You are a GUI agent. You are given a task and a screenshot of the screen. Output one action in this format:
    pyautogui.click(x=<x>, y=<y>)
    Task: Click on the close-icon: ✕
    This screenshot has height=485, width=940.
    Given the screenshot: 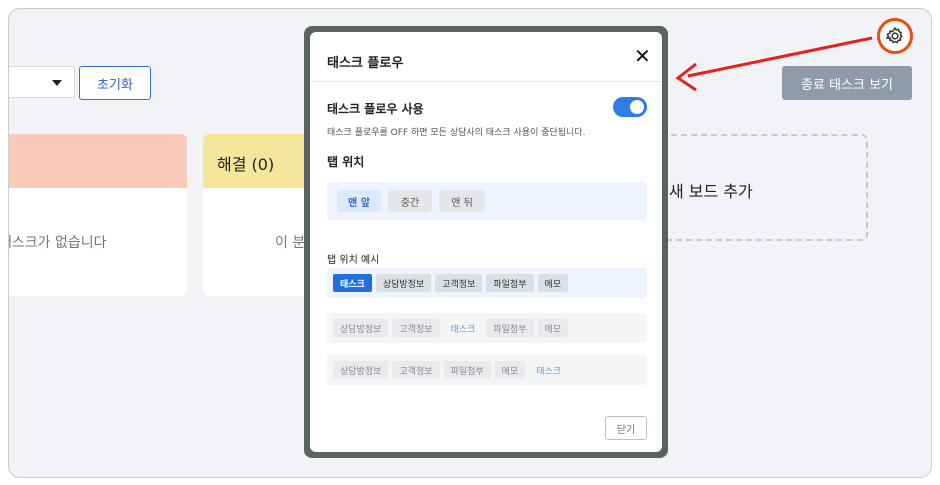 What is the action you would take?
    pyautogui.click(x=642, y=56)
    